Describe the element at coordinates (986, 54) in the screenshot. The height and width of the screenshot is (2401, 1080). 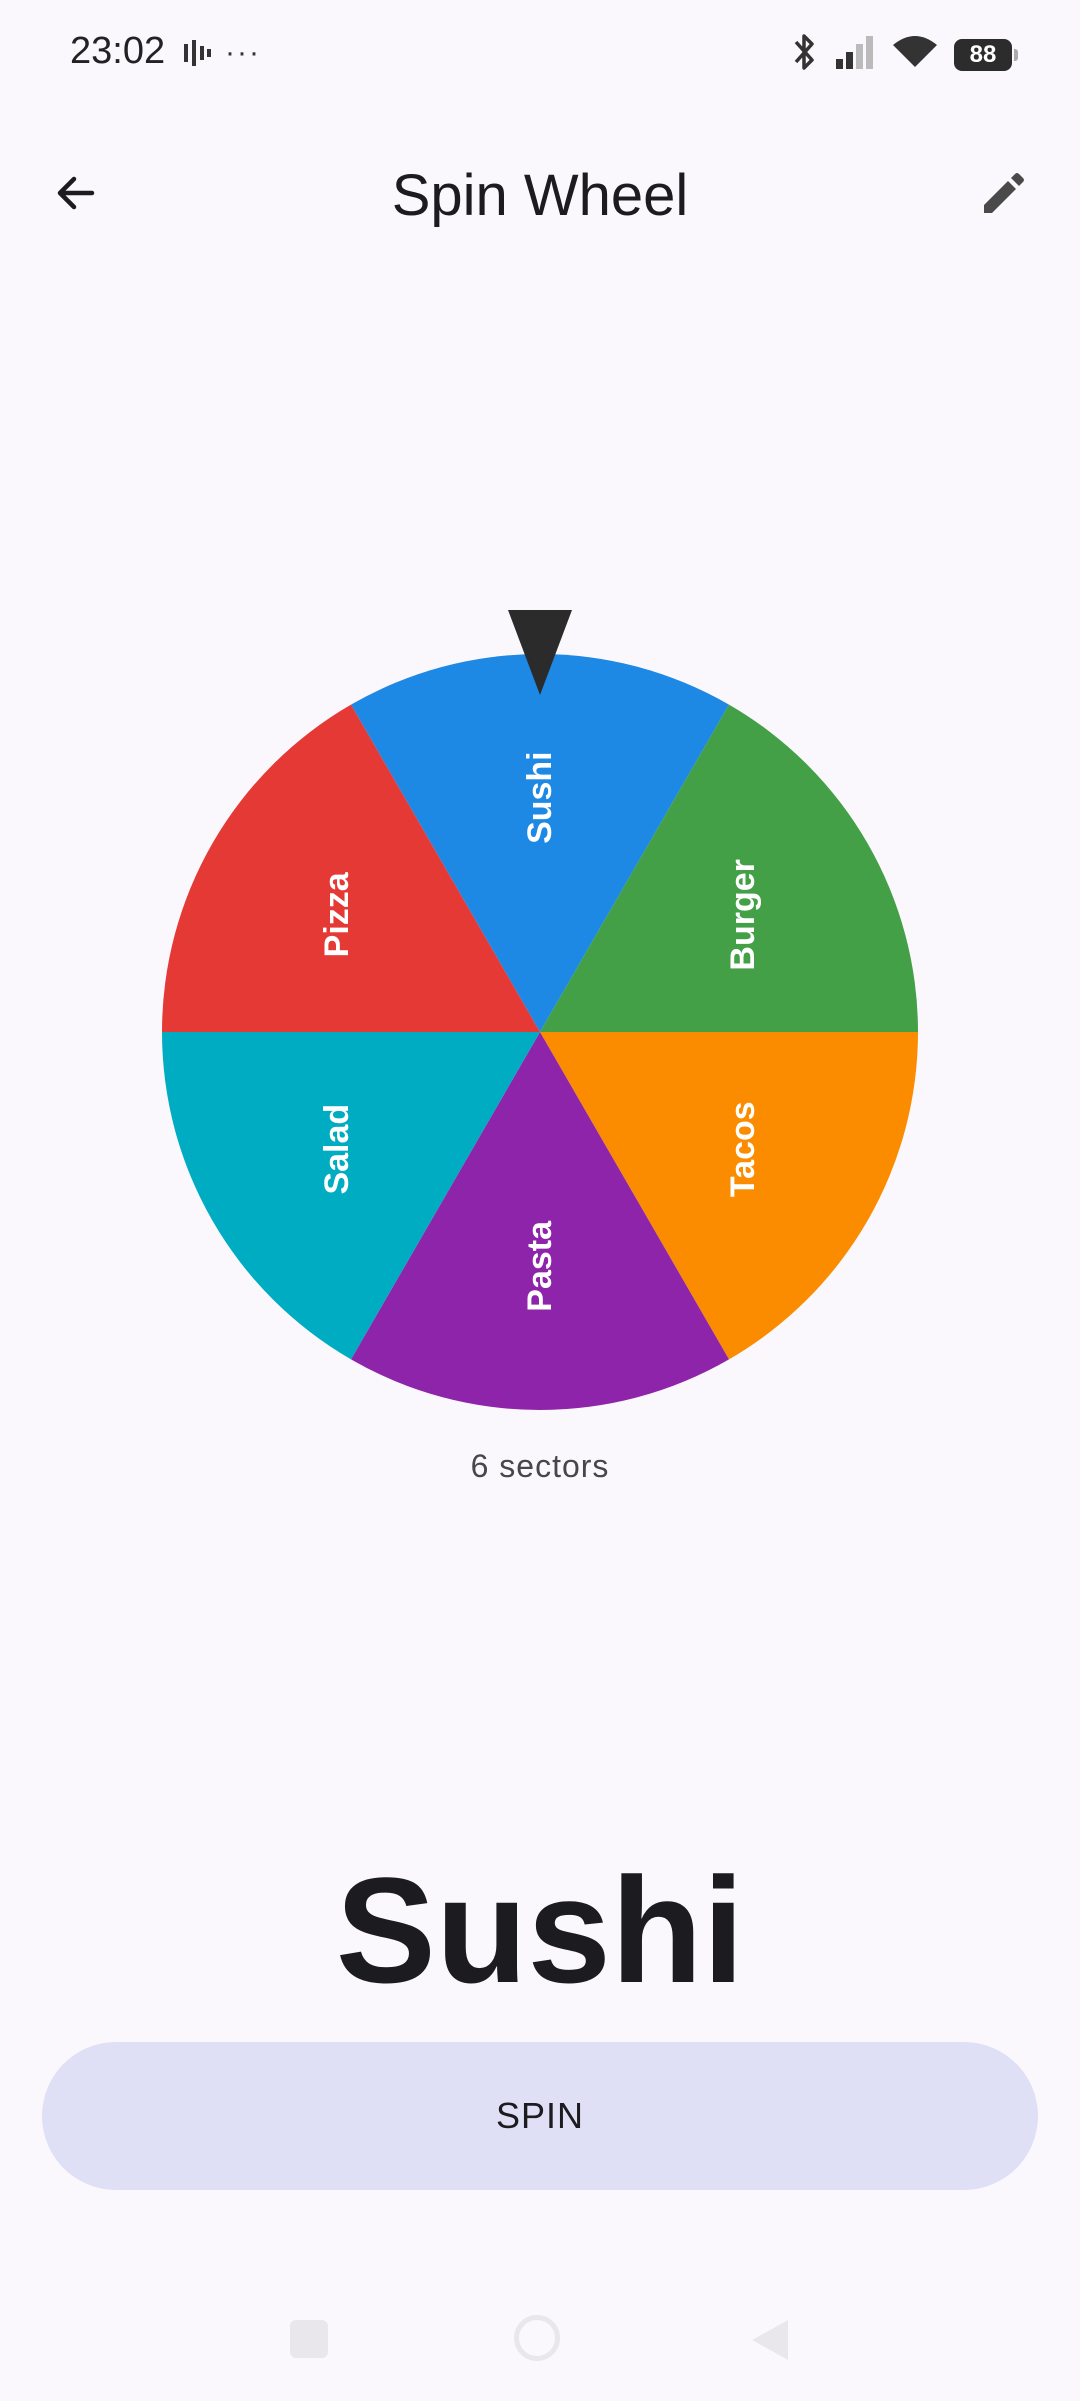
I see `battery-icon: 88` at that location.